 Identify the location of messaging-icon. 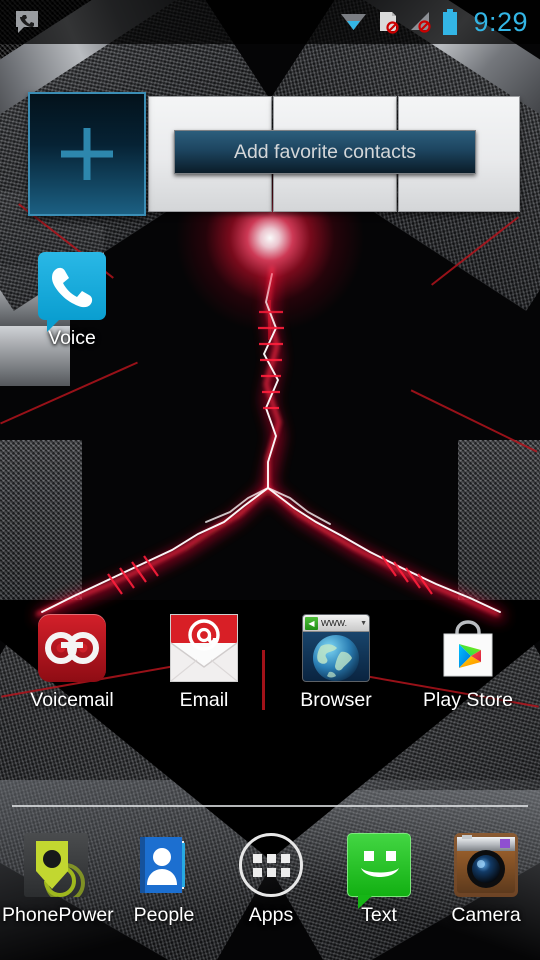
(379, 871).